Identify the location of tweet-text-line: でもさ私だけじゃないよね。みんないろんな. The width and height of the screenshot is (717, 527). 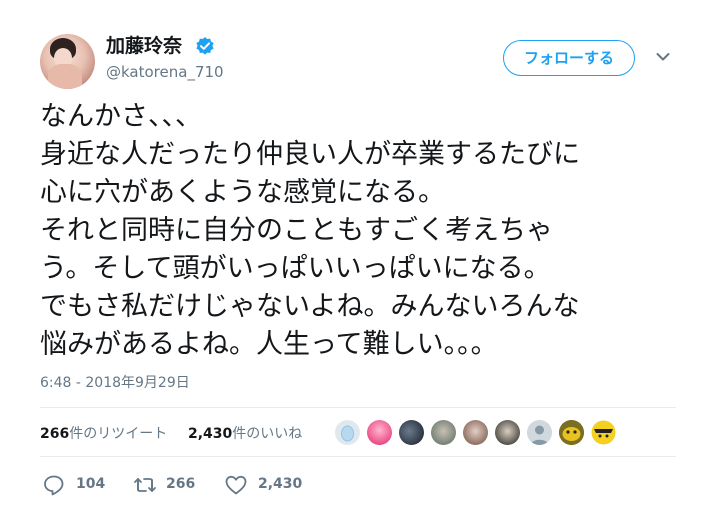
(310, 306).